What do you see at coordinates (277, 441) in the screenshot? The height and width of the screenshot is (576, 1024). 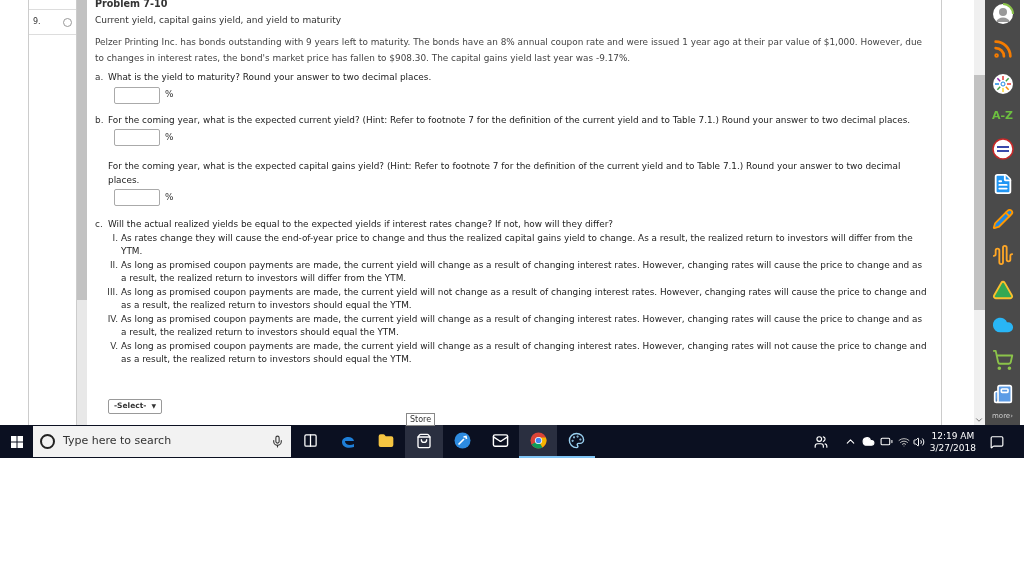 I see `microphone-icon` at bounding box center [277, 441].